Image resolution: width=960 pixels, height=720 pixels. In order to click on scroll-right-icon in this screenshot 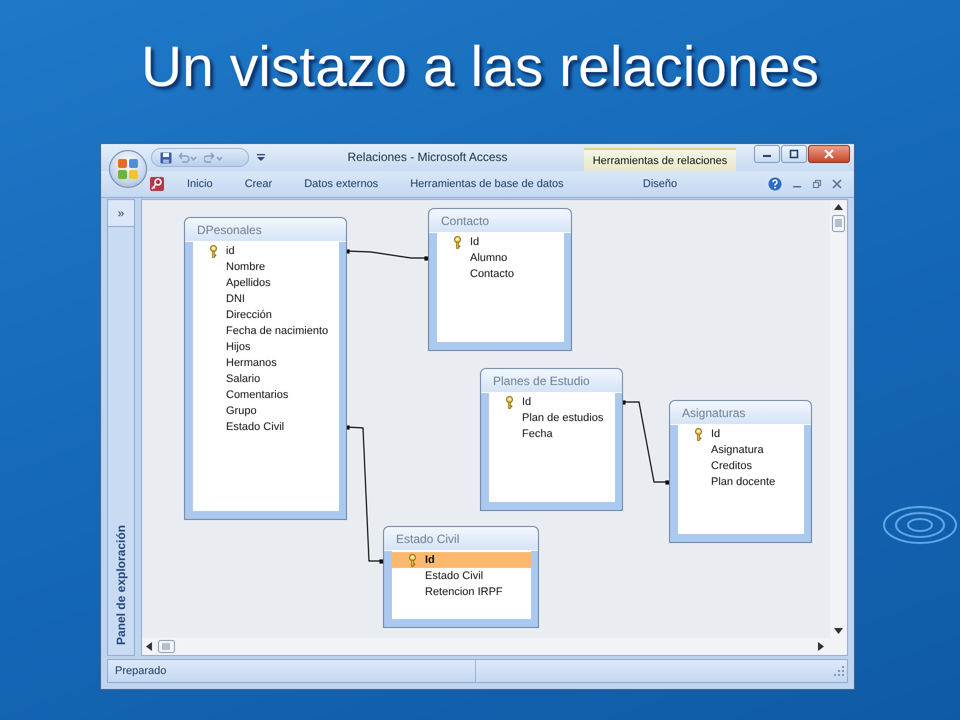, I will do `click(821, 646)`.